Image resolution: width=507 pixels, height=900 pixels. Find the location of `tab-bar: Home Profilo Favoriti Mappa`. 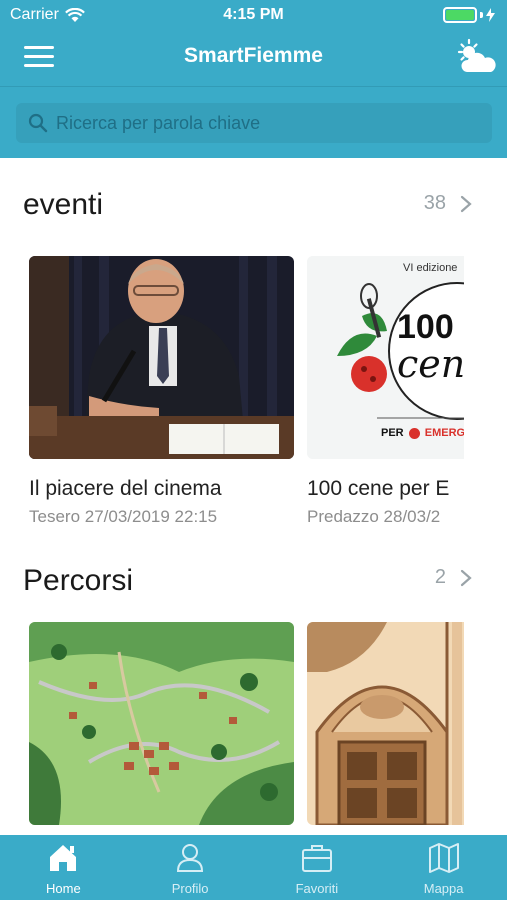

tab-bar: Home Profilo Favoriti Mappa is located at coordinates (253, 867).